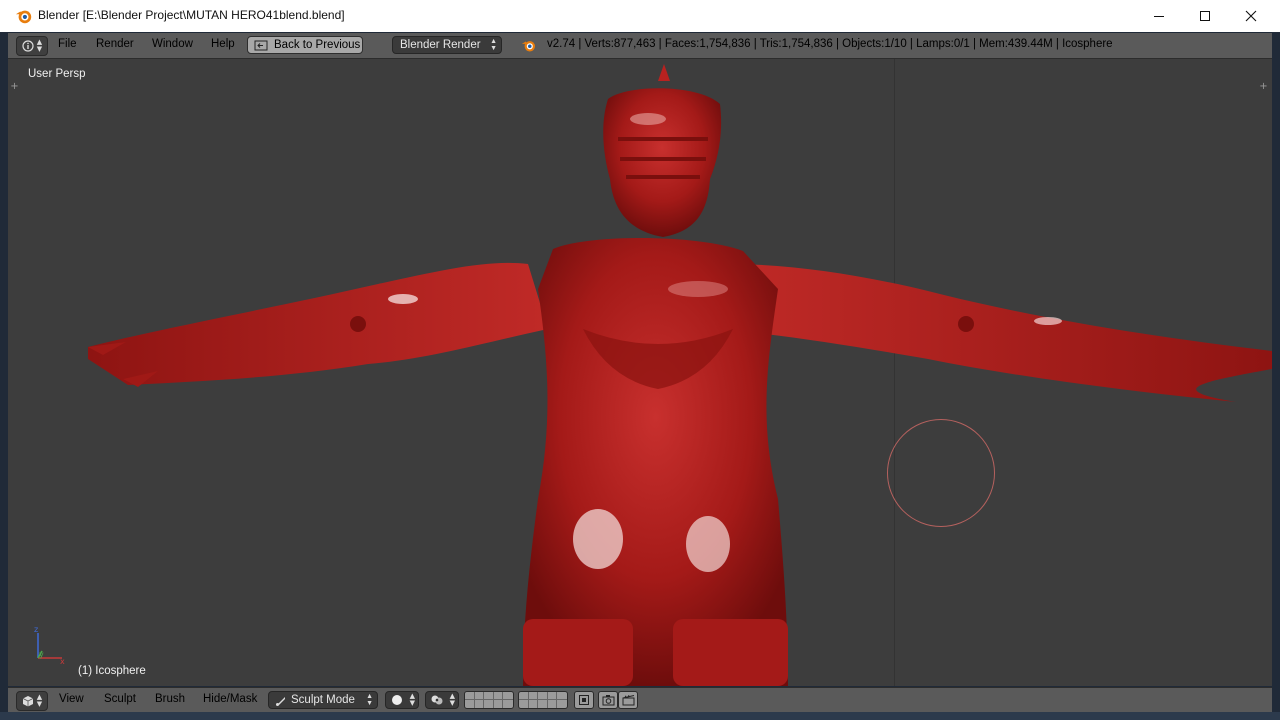  What do you see at coordinates (640, 716) in the screenshot?
I see `window-bottom-edge` at bounding box center [640, 716].